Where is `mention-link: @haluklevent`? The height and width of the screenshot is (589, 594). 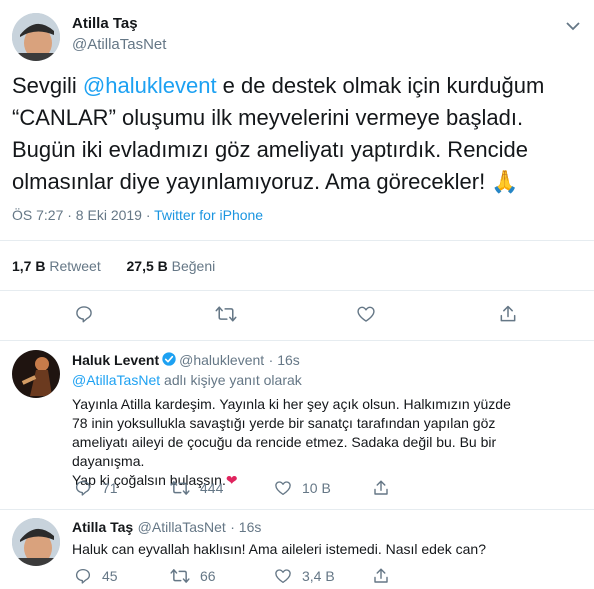
mention-link: @haluklevent is located at coordinates (150, 85).